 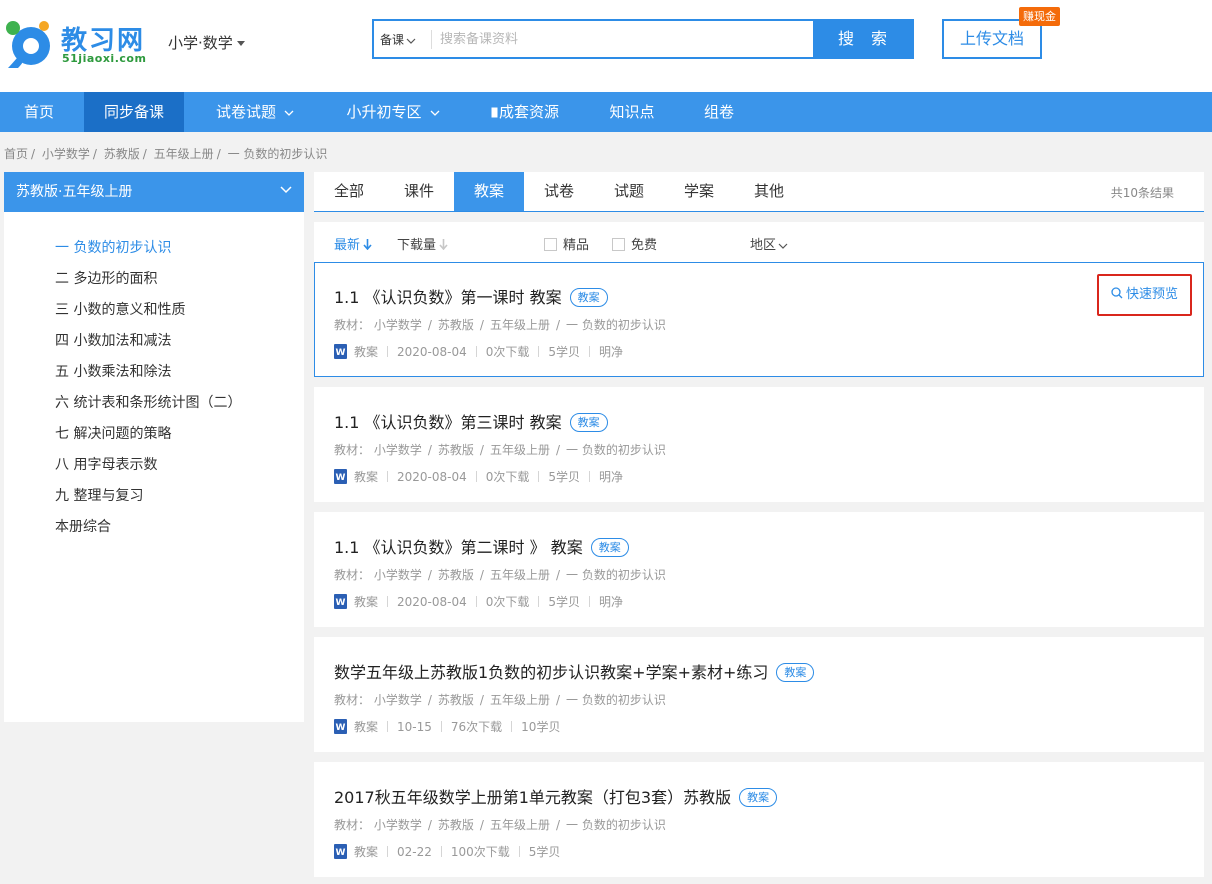 I want to click on site-logo: 教习网 51jiaoxi.com, so click(x=79, y=42).